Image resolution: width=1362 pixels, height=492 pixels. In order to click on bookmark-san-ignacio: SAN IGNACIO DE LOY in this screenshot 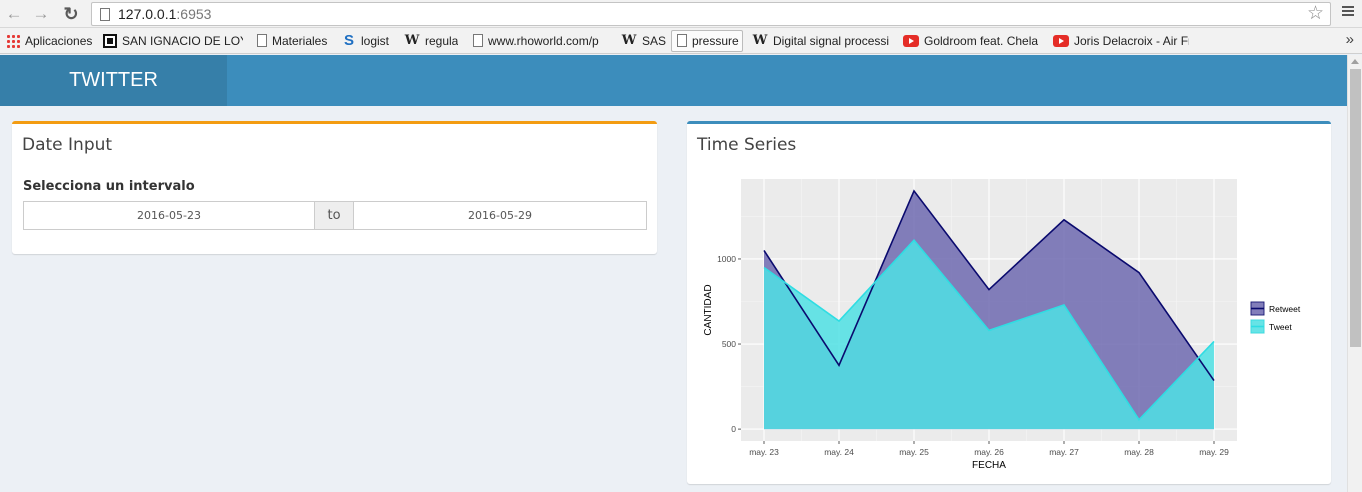, I will do `click(173, 41)`.